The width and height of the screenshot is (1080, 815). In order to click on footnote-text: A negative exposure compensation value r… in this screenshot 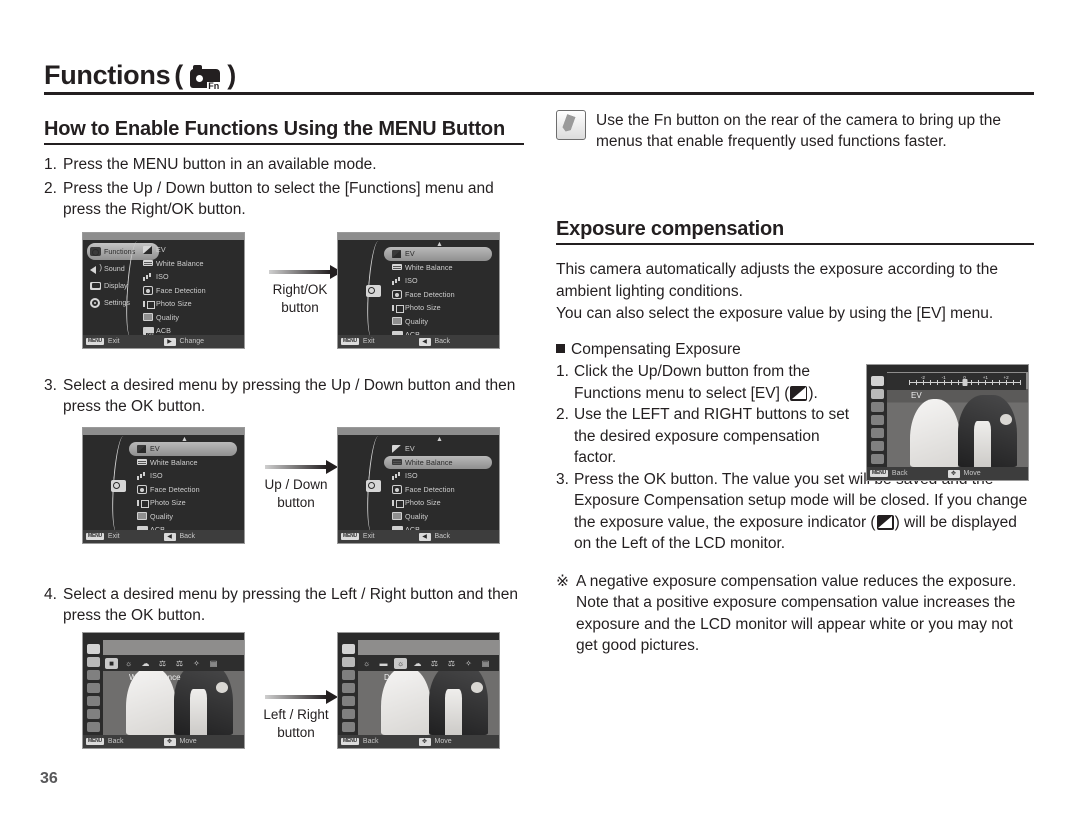, I will do `click(796, 613)`.